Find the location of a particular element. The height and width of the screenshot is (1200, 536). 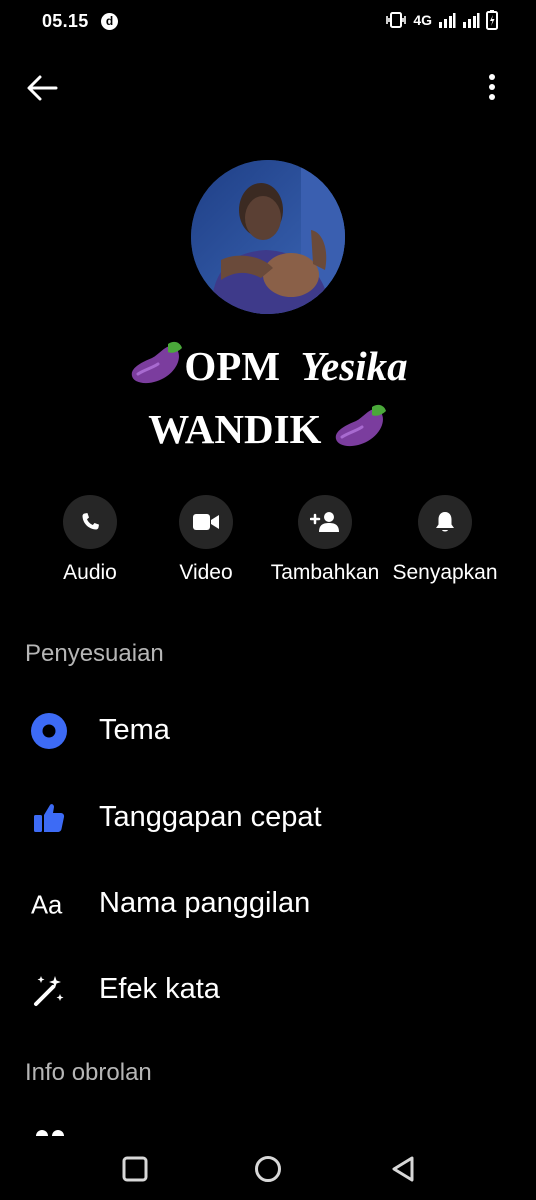

more-options-button is located at coordinates (492, 88).